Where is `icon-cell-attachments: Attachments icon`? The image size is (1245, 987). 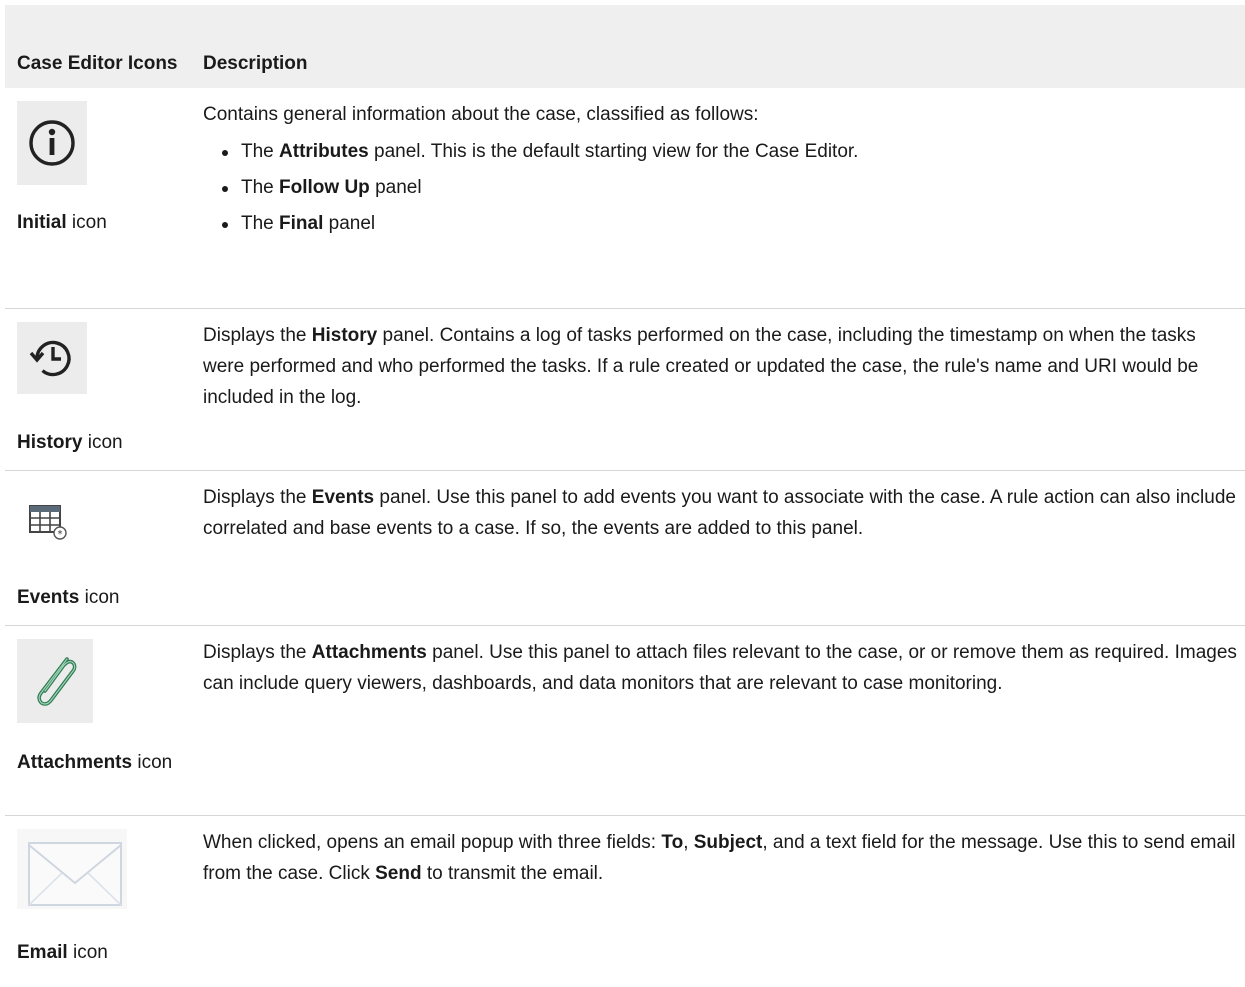 icon-cell-attachments: Attachments icon is located at coordinates (99, 720).